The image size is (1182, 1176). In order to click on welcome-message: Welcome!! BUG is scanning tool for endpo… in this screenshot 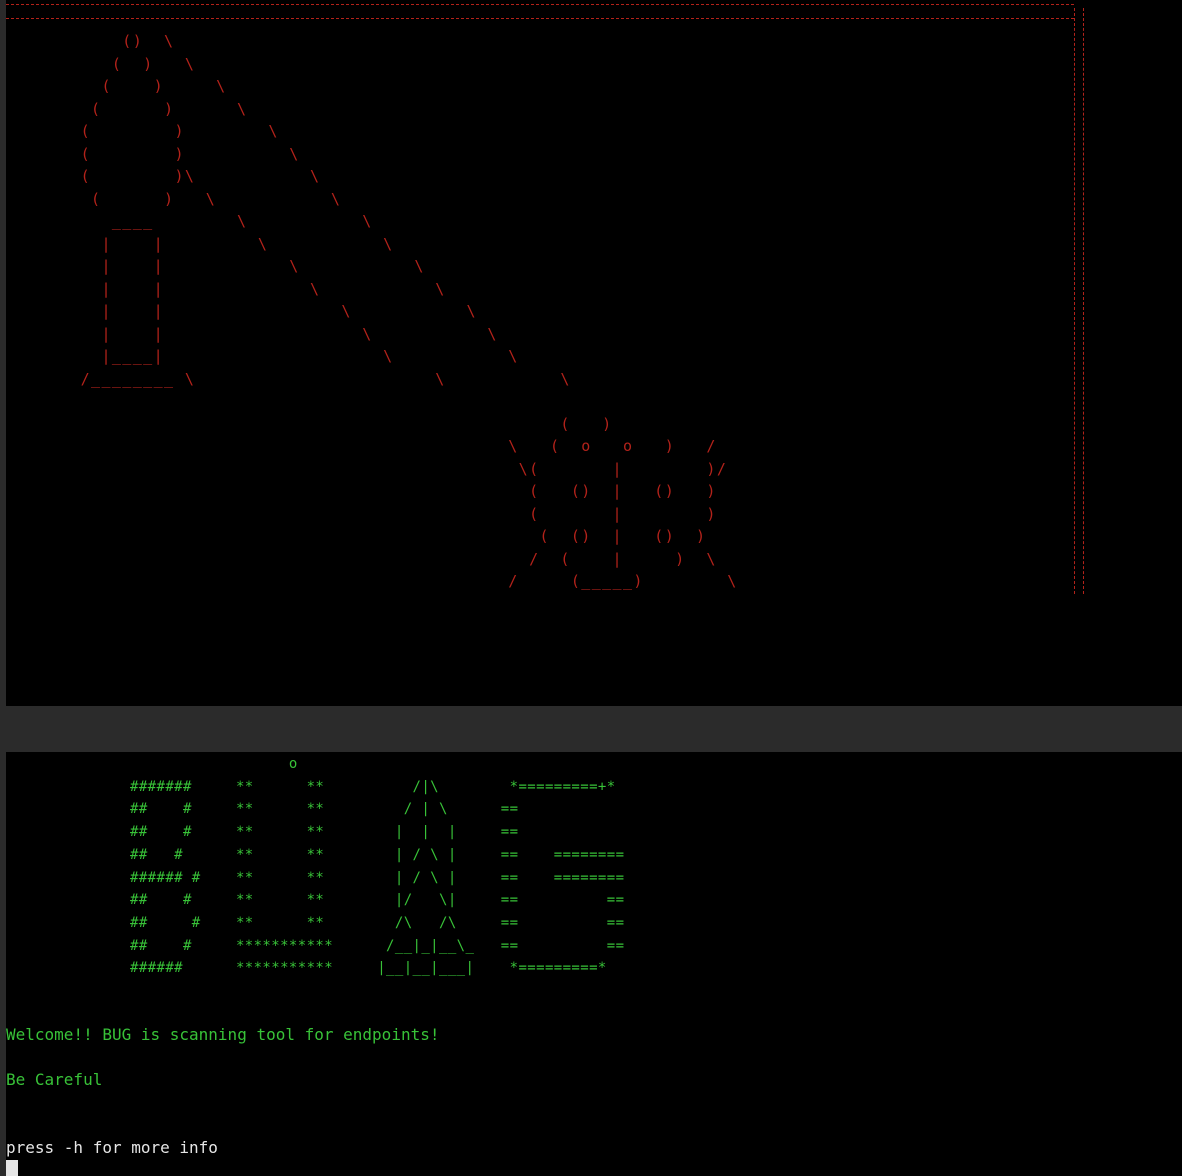, I will do `click(223, 1034)`.